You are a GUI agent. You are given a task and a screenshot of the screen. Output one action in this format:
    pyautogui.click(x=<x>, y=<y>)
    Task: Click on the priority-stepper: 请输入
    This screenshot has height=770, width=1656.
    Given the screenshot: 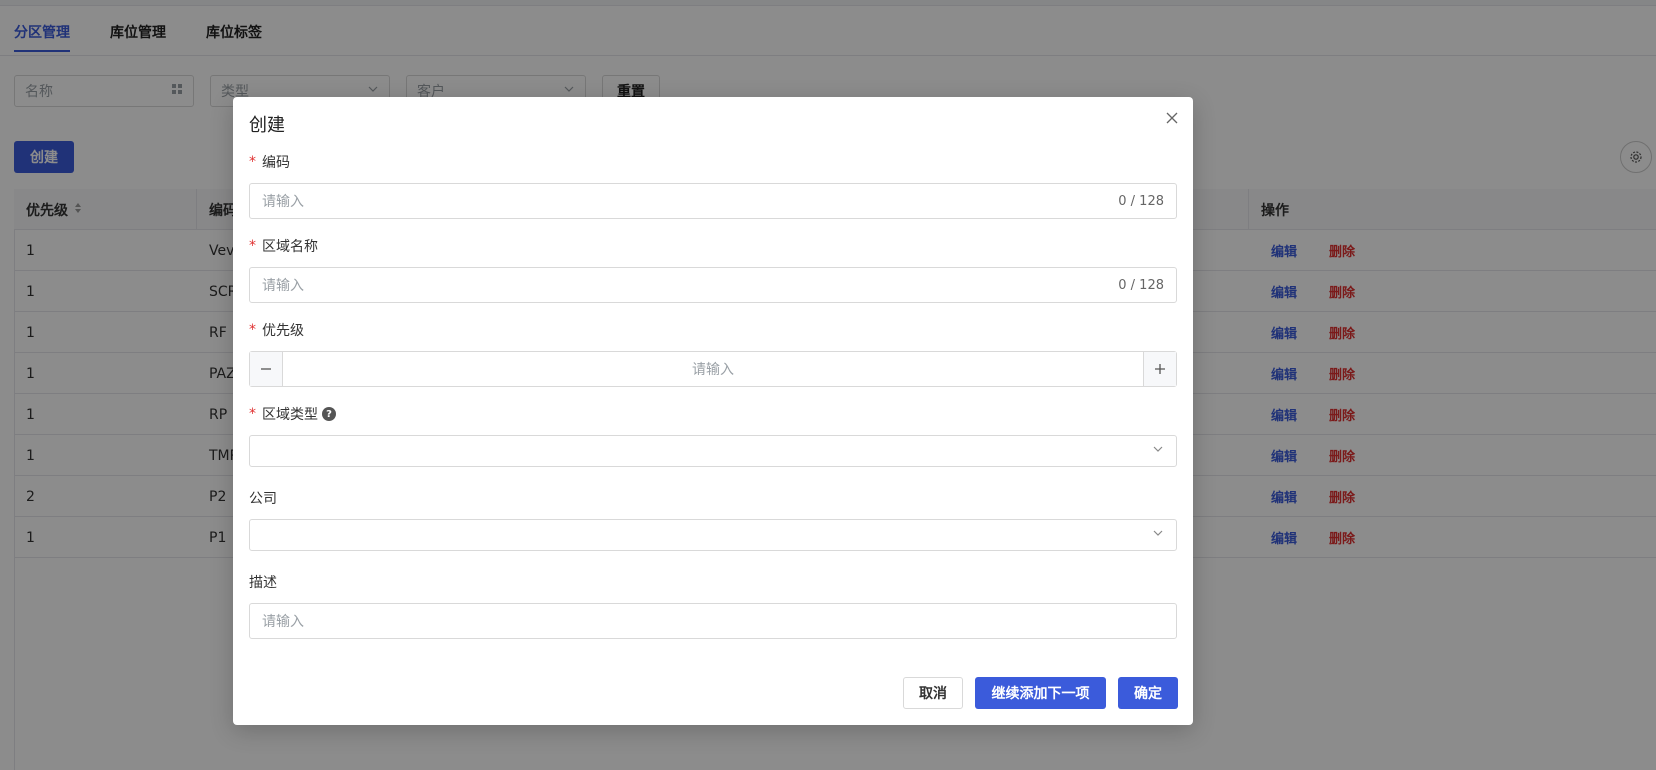 What is the action you would take?
    pyautogui.click(x=713, y=369)
    